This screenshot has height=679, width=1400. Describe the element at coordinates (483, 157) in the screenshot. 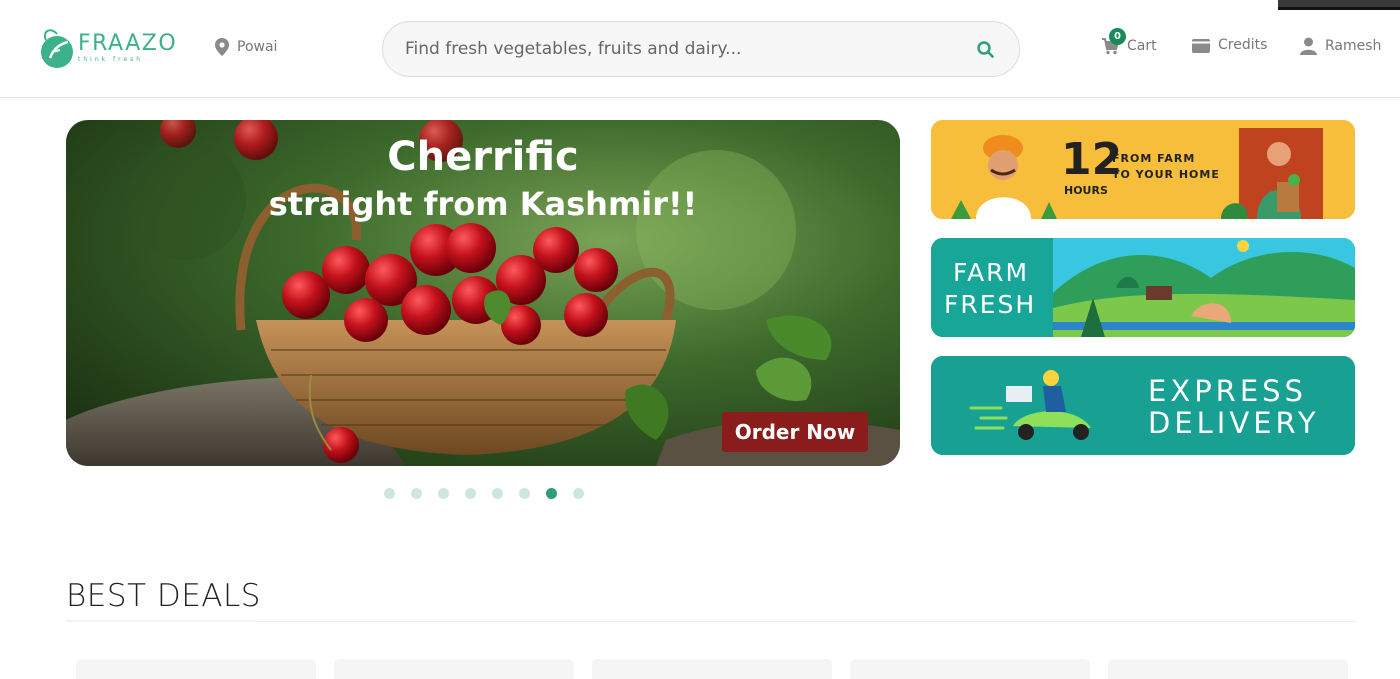

I see `hero-title: Cherrific` at that location.